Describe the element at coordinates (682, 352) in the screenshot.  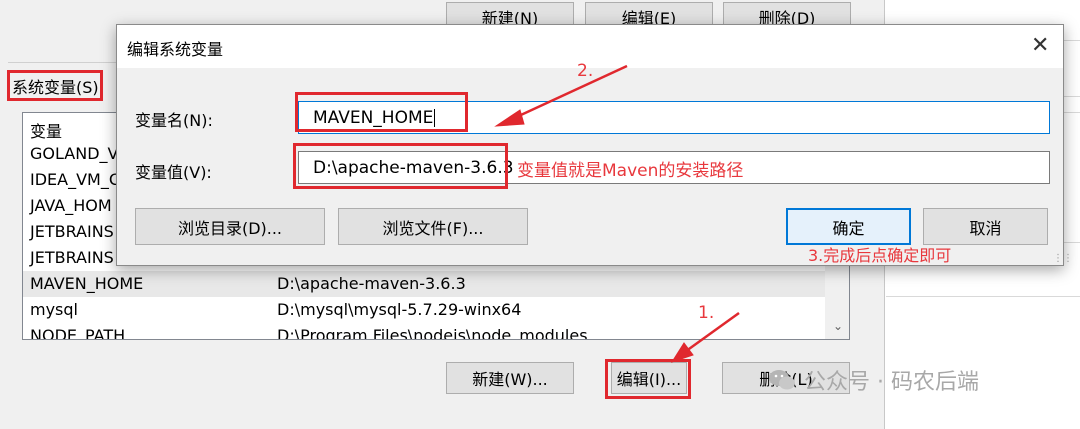
I see `arrowhead-edit-button` at that location.